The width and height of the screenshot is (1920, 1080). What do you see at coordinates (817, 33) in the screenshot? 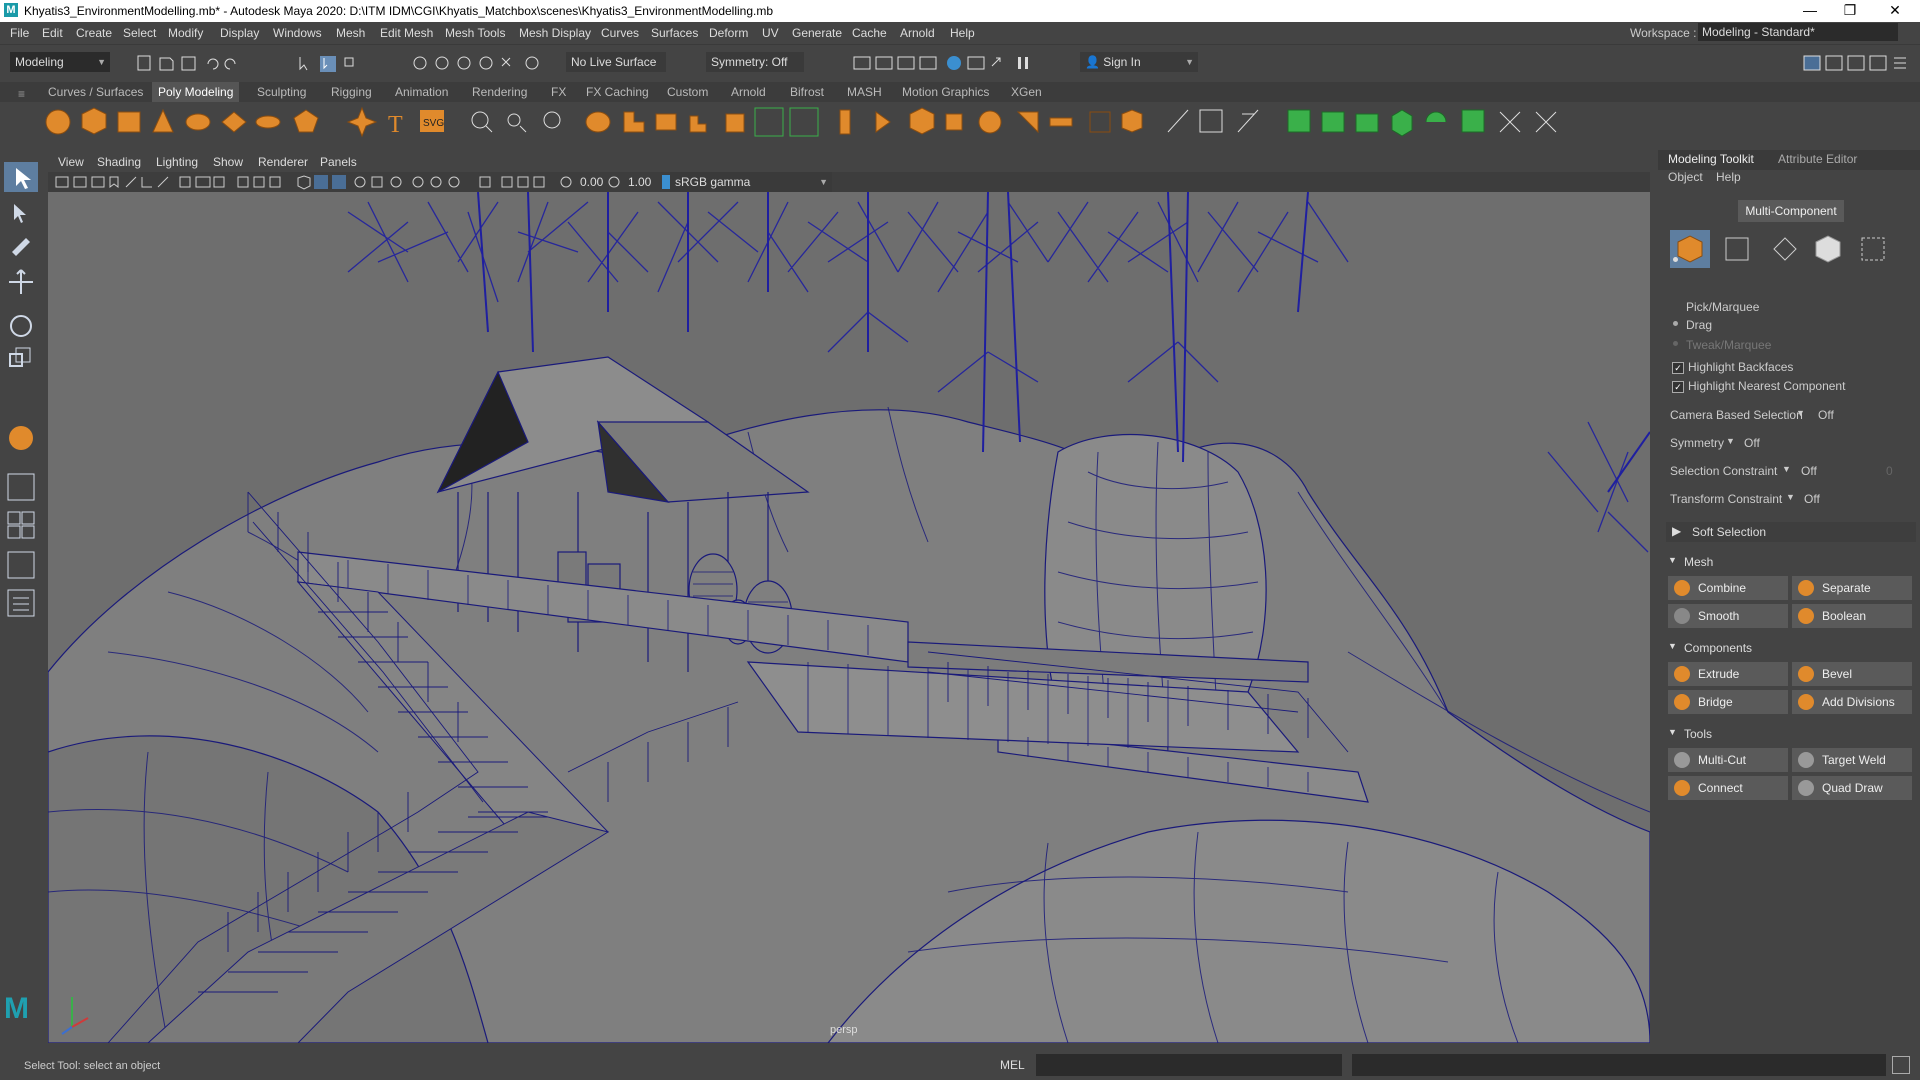
I see `menu-generate: Generate` at bounding box center [817, 33].